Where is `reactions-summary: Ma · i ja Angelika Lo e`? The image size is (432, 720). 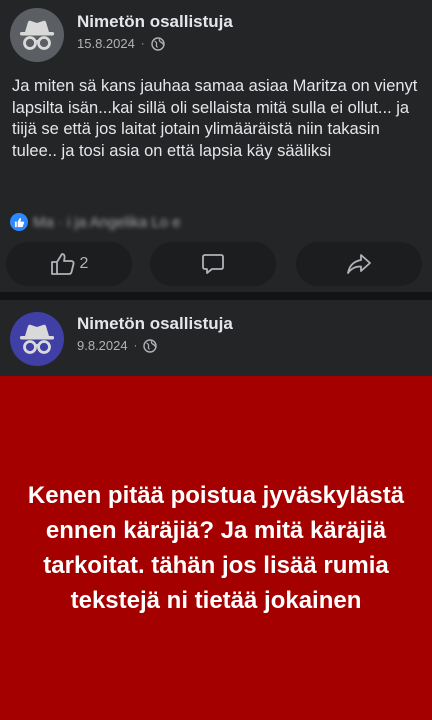
reactions-summary: Ma · i ja Angelika Lo e is located at coordinates (95, 222).